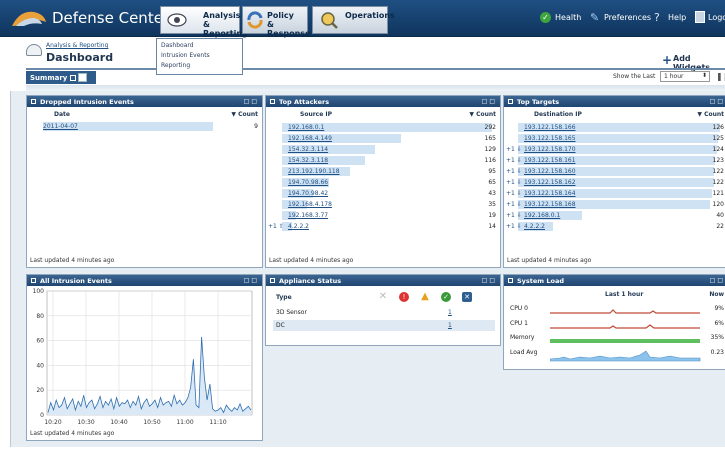 The height and width of the screenshot is (450, 725). I want to click on date-link: 2011-04-07, so click(60, 126).